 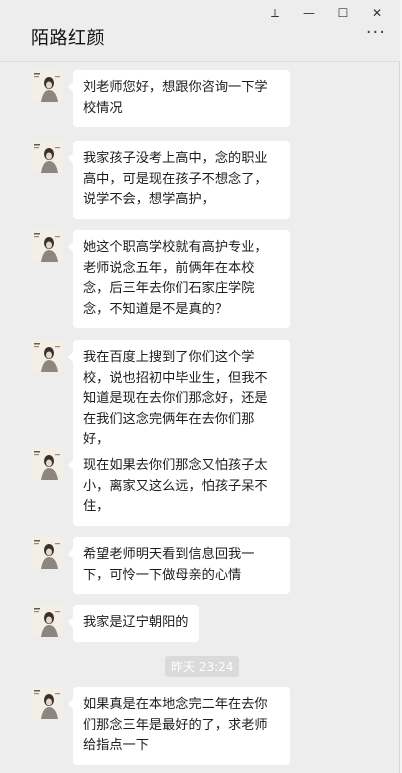 I want to click on message-bubble: 我家孩子没考上高中，念的职业高中，可是现在孩子不想念了，说学不会，想学高护，, so click(x=179, y=180).